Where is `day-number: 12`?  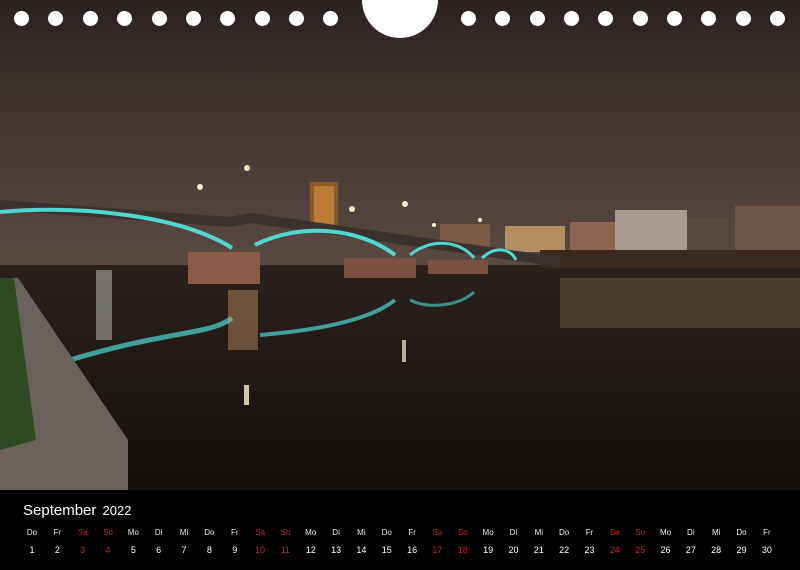
day-number: 12 is located at coordinates (310, 550).